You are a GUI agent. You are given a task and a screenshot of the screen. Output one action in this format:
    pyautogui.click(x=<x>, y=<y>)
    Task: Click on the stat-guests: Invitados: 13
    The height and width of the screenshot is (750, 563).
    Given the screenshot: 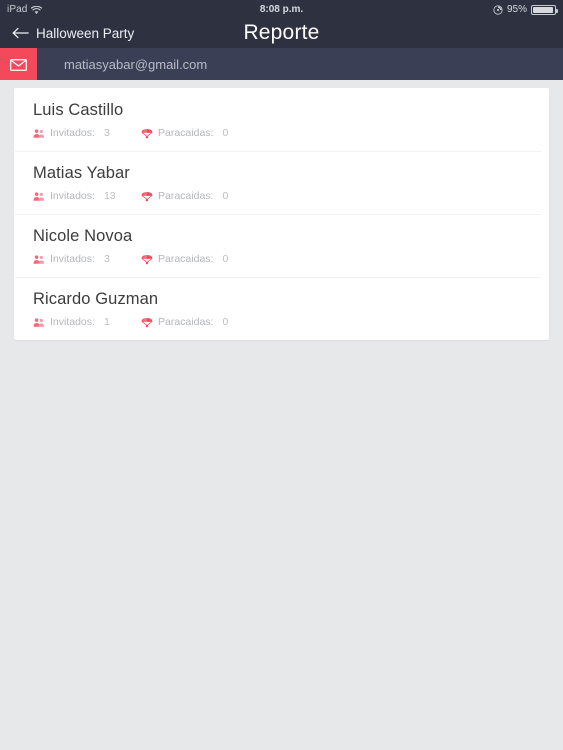 What is the action you would take?
    pyautogui.click(x=87, y=196)
    